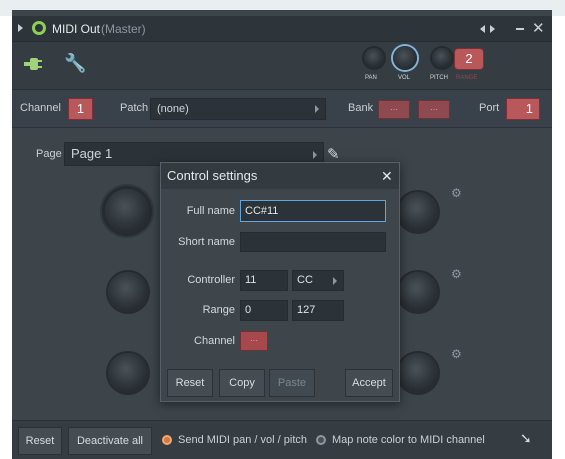  I want to click on page-arrow-icon, so click(315, 155).